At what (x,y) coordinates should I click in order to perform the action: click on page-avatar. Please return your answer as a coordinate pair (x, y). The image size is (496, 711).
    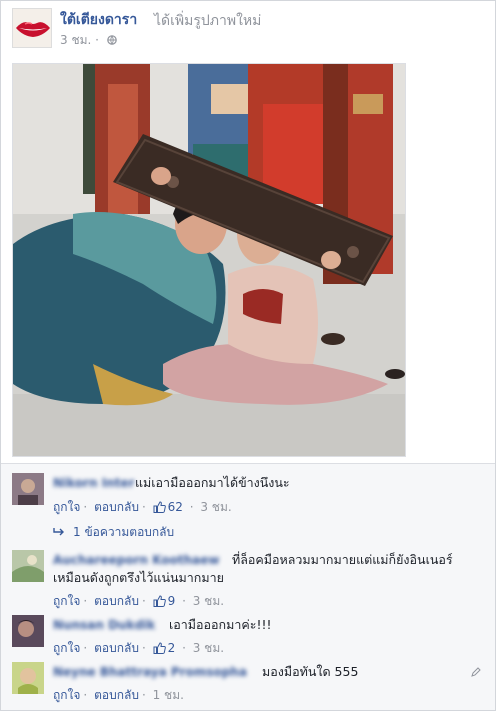
    Looking at the image, I should click on (32, 28).